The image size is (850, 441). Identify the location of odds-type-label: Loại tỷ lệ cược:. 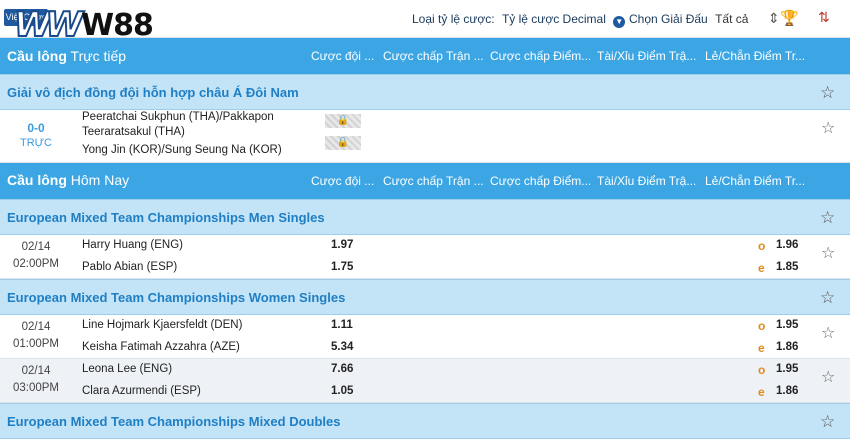
(453, 19).